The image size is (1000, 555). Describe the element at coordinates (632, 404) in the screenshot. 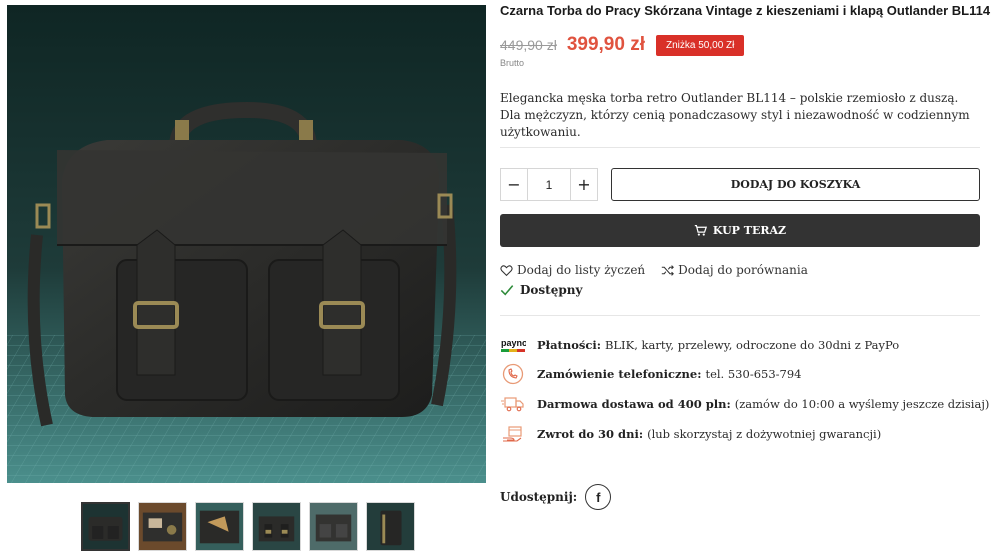

I see `feature-label: Darmowa dostawa od 400 pln` at that location.